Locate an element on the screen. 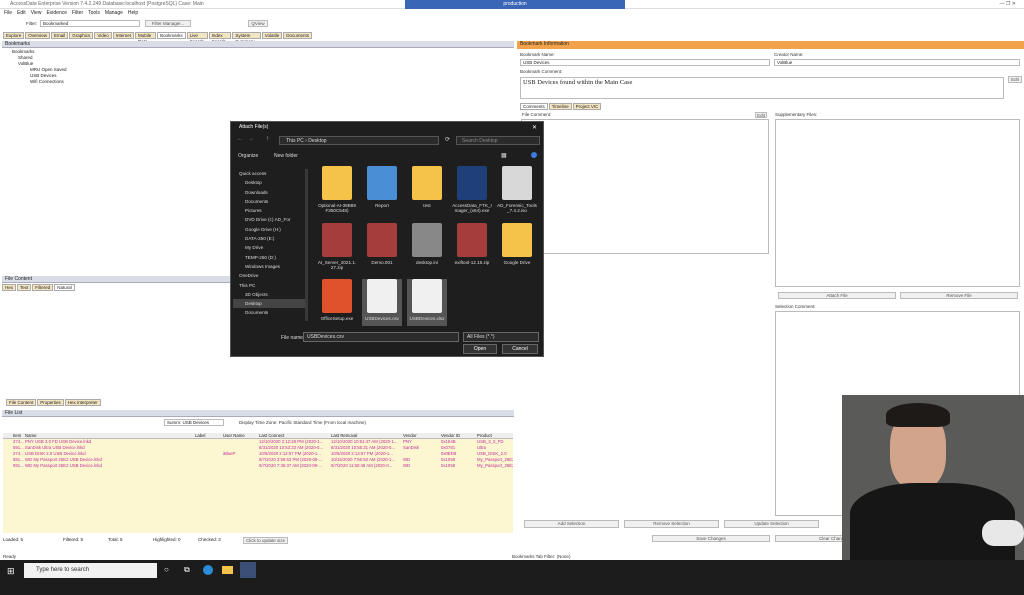  subtab-natural: Natural is located at coordinates (64, 287).